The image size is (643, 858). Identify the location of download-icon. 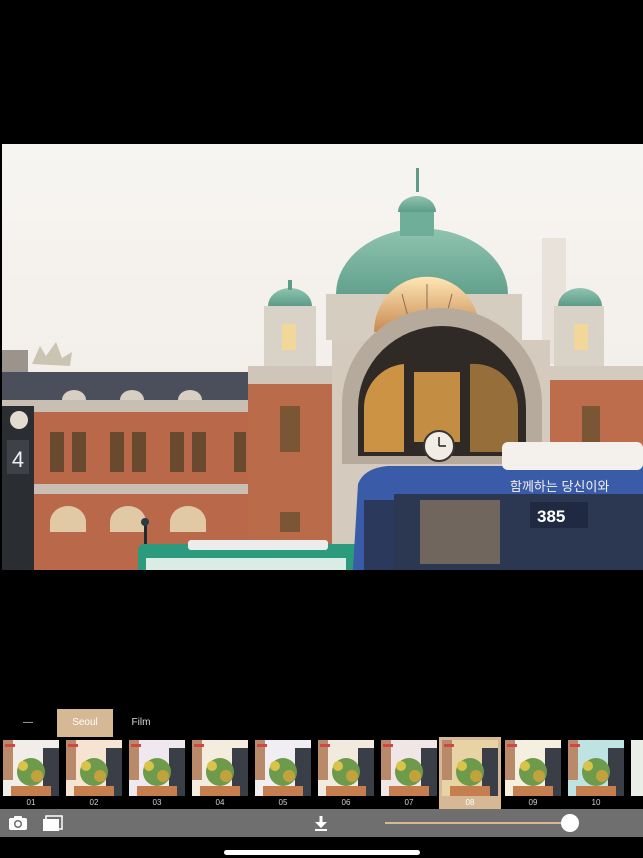
(322, 823).